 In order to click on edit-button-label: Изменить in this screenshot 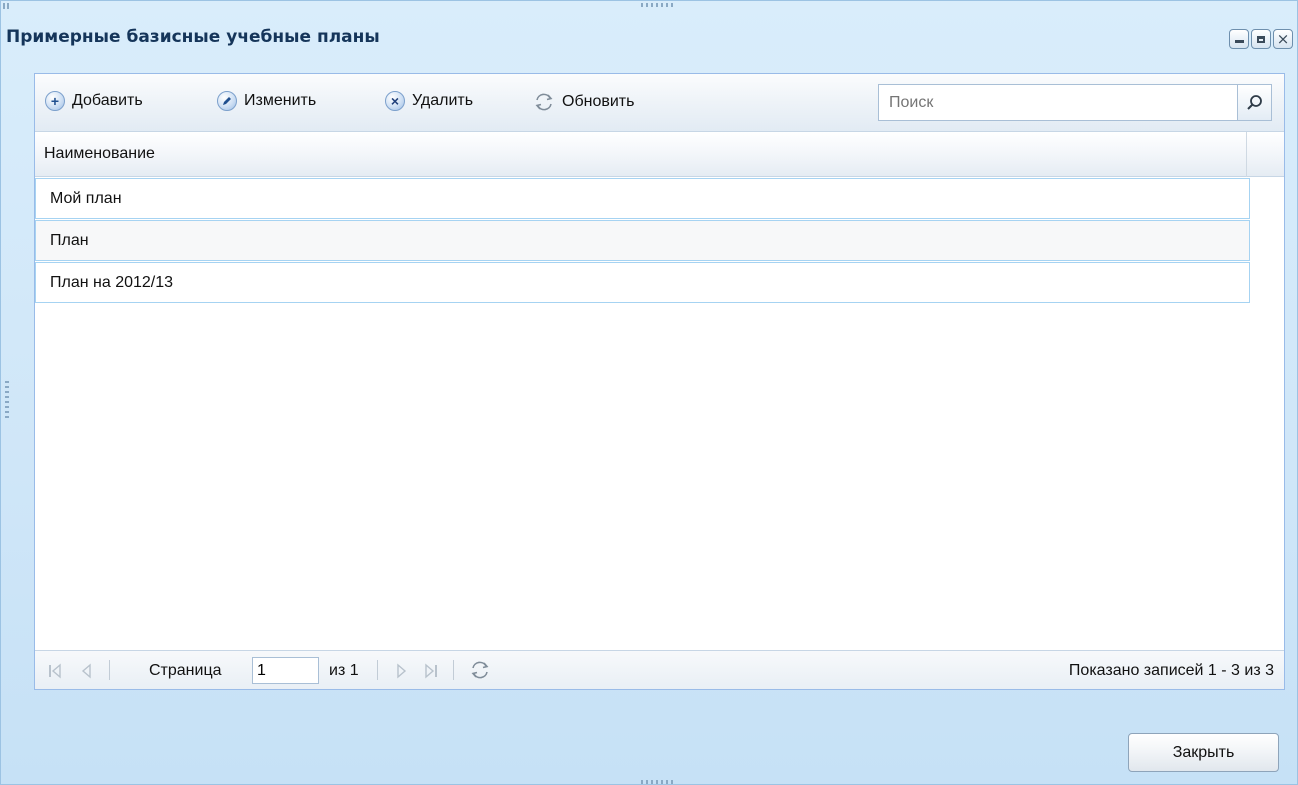, I will do `click(280, 100)`.